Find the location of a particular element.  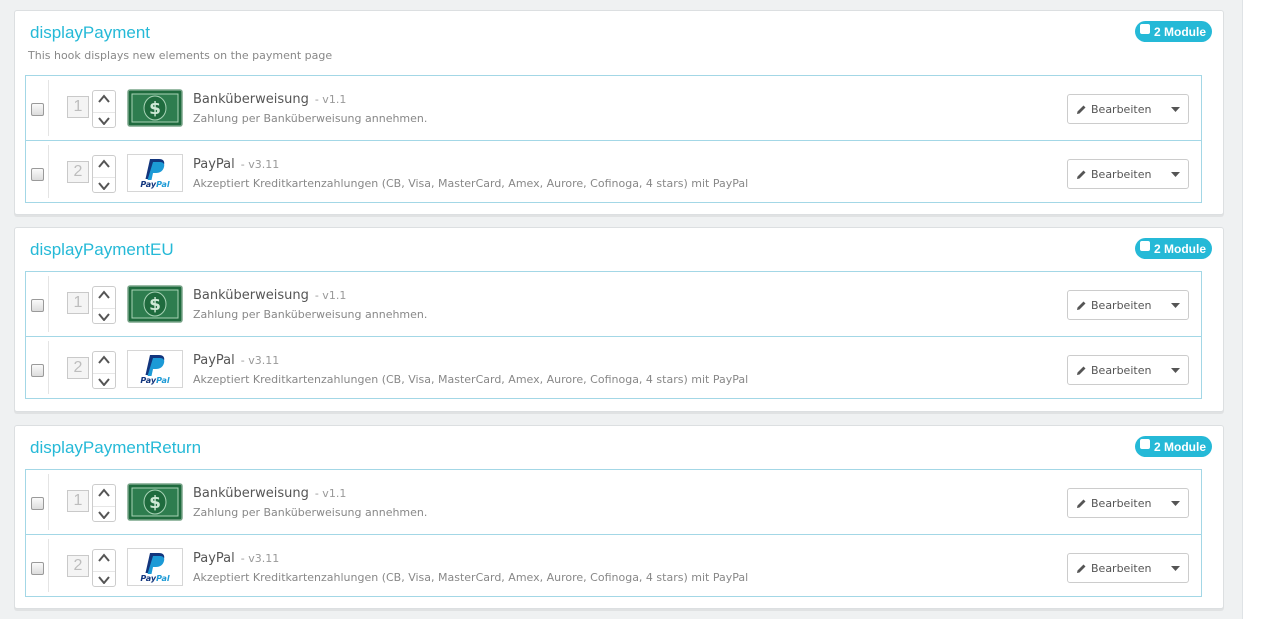

bankwire-cash-icon: $ is located at coordinates (155, 108).